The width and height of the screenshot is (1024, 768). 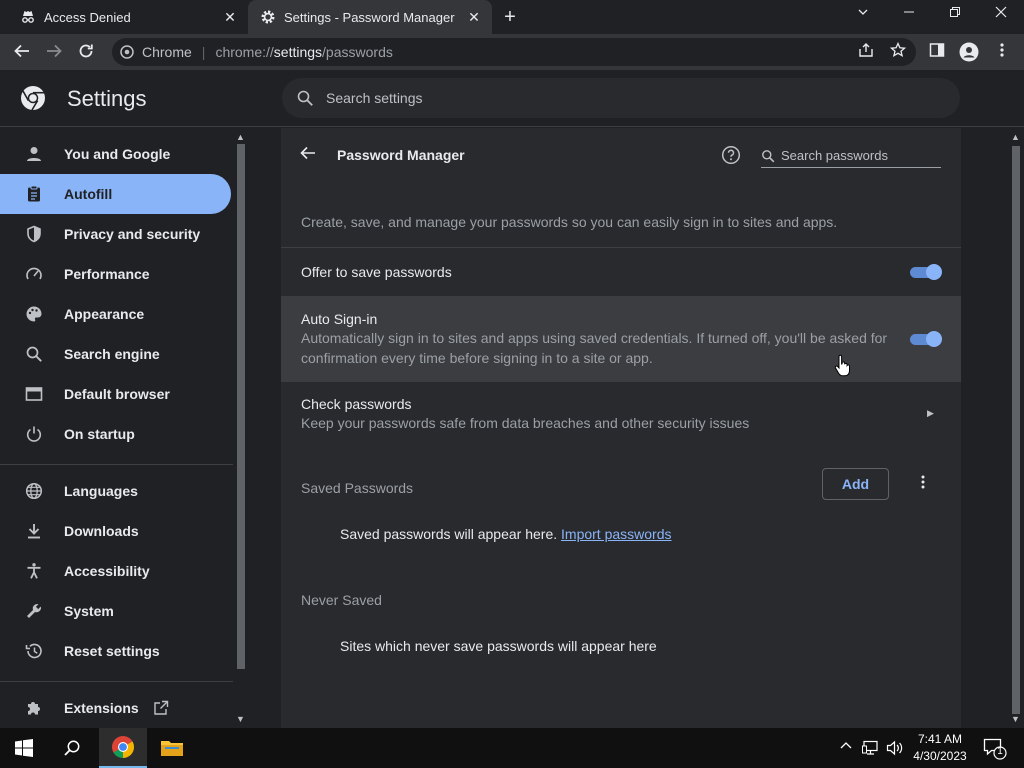 What do you see at coordinates (161, 708) in the screenshot?
I see `external-link-icon` at bounding box center [161, 708].